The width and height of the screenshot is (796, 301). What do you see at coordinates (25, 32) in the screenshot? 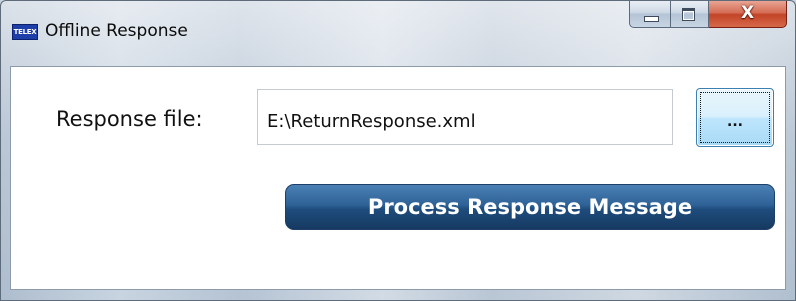
I see `telex-app-icon: TELEX` at bounding box center [25, 32].